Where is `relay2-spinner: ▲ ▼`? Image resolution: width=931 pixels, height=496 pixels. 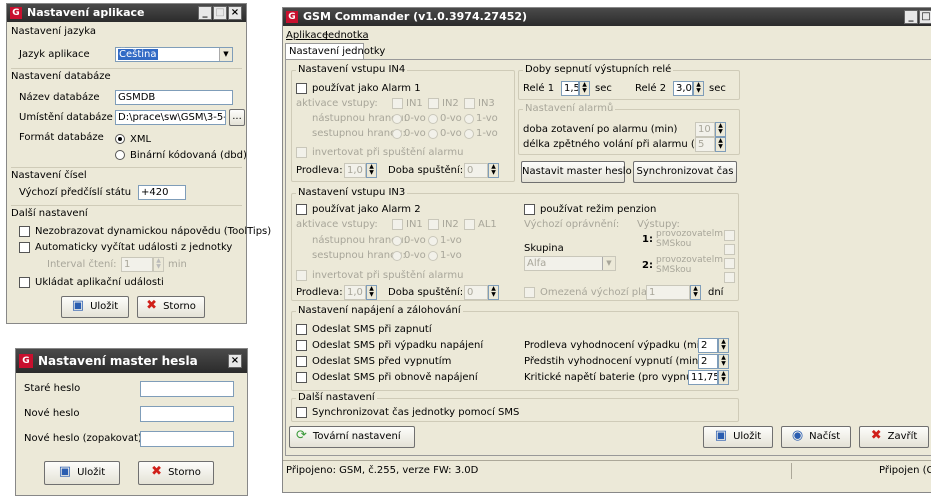 relay2-spinner: ▲ ▼ is located at coordinates (698, 88).